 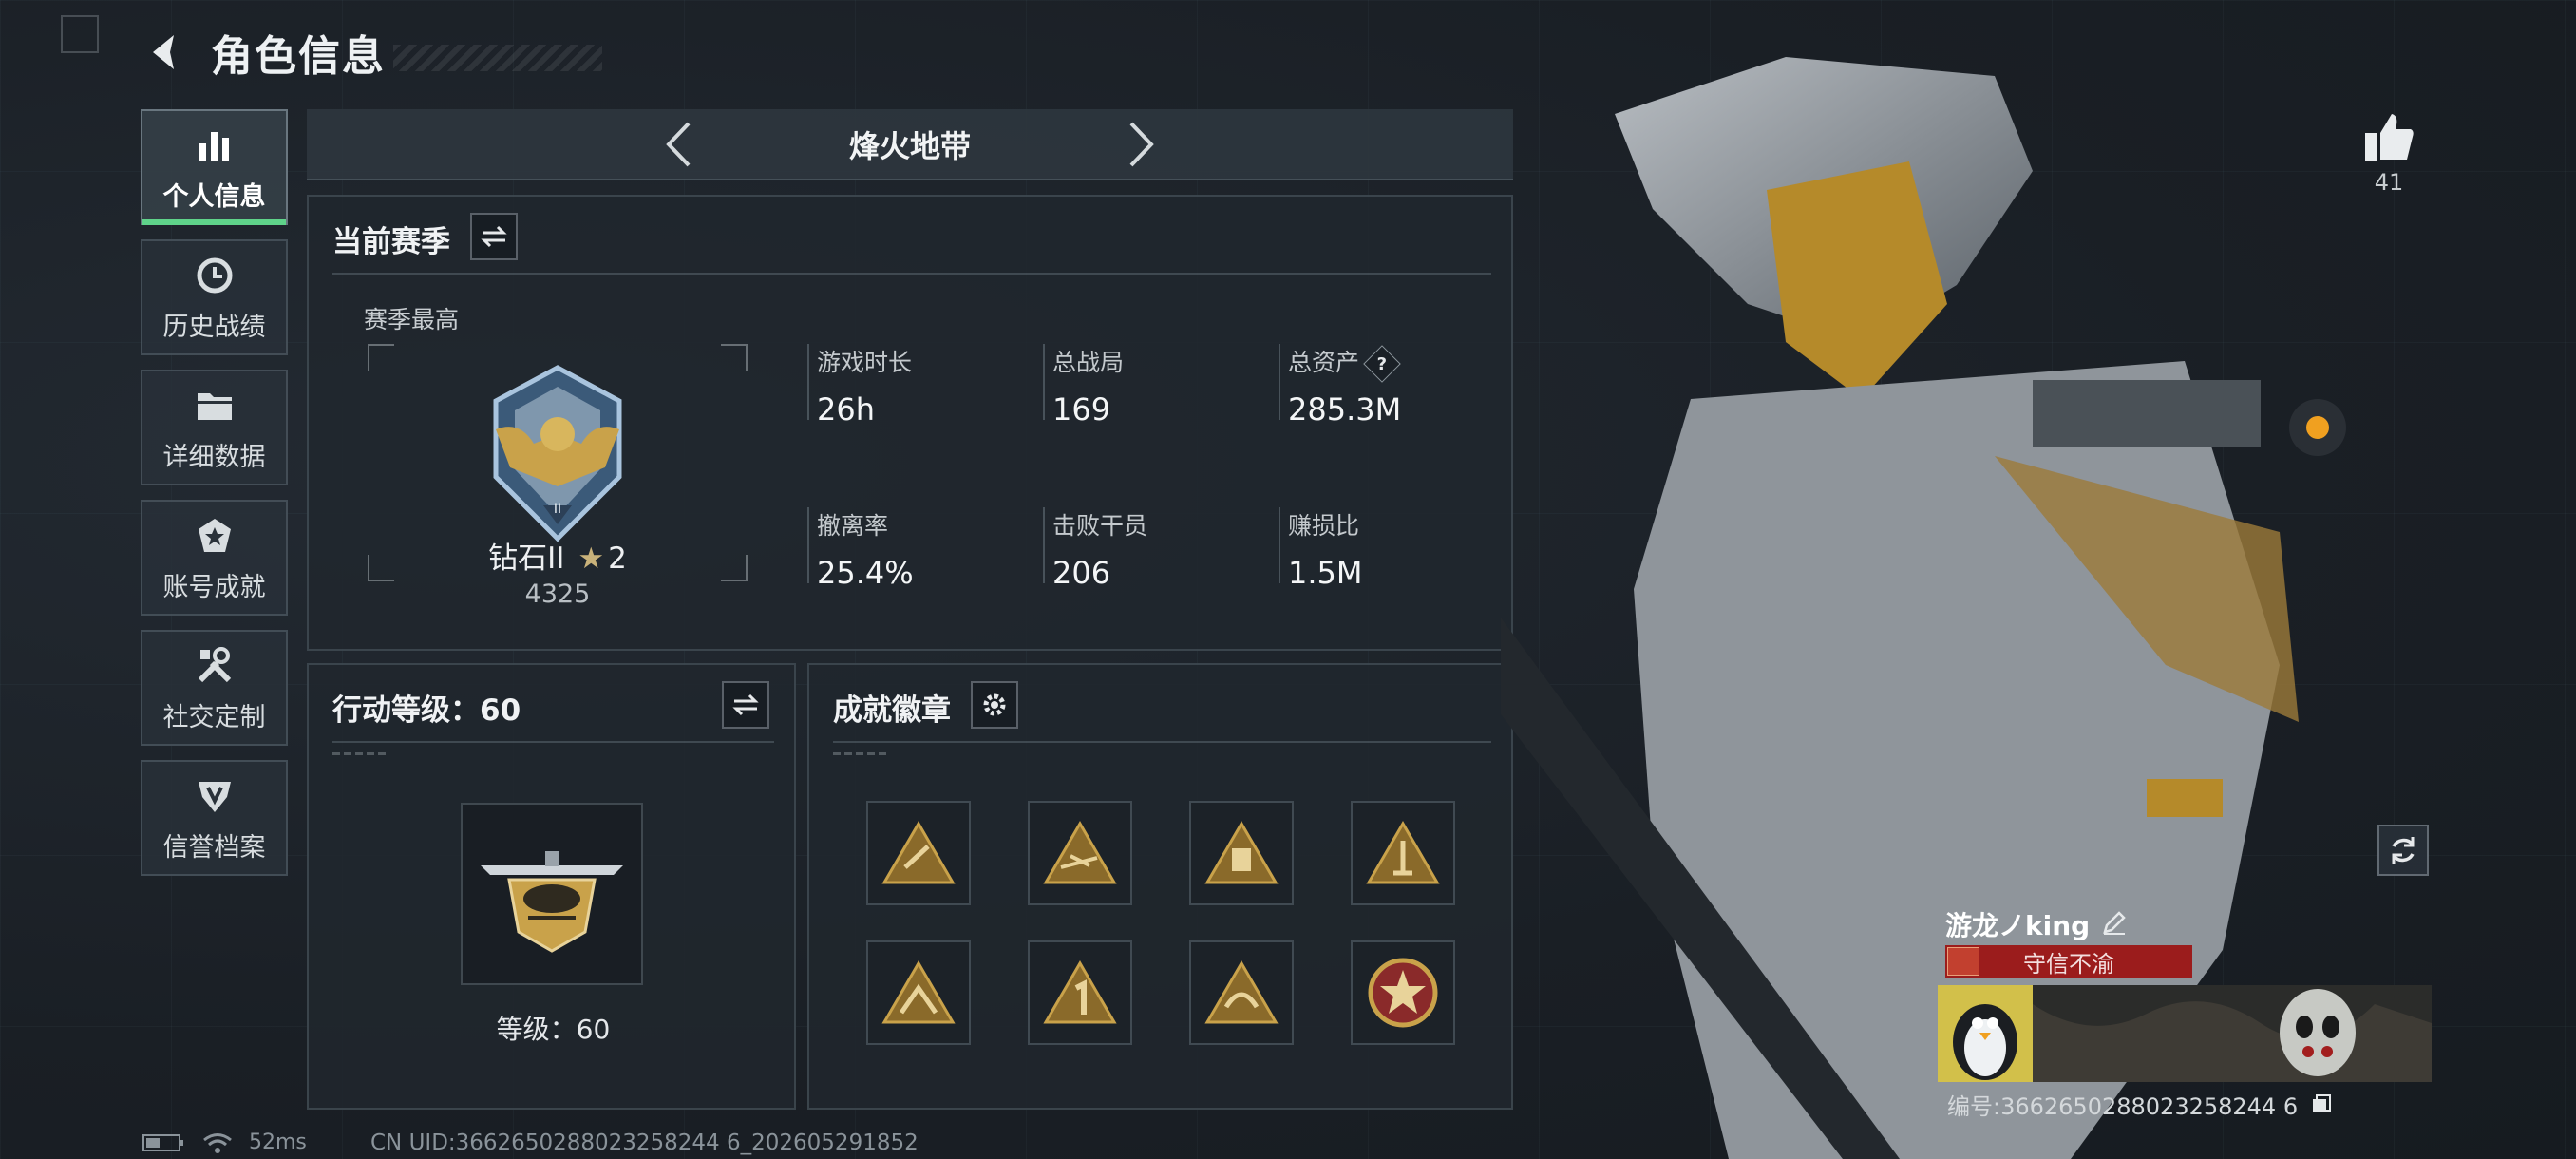 I want to click on star-medal-icon, so click(x=1403, y=993).